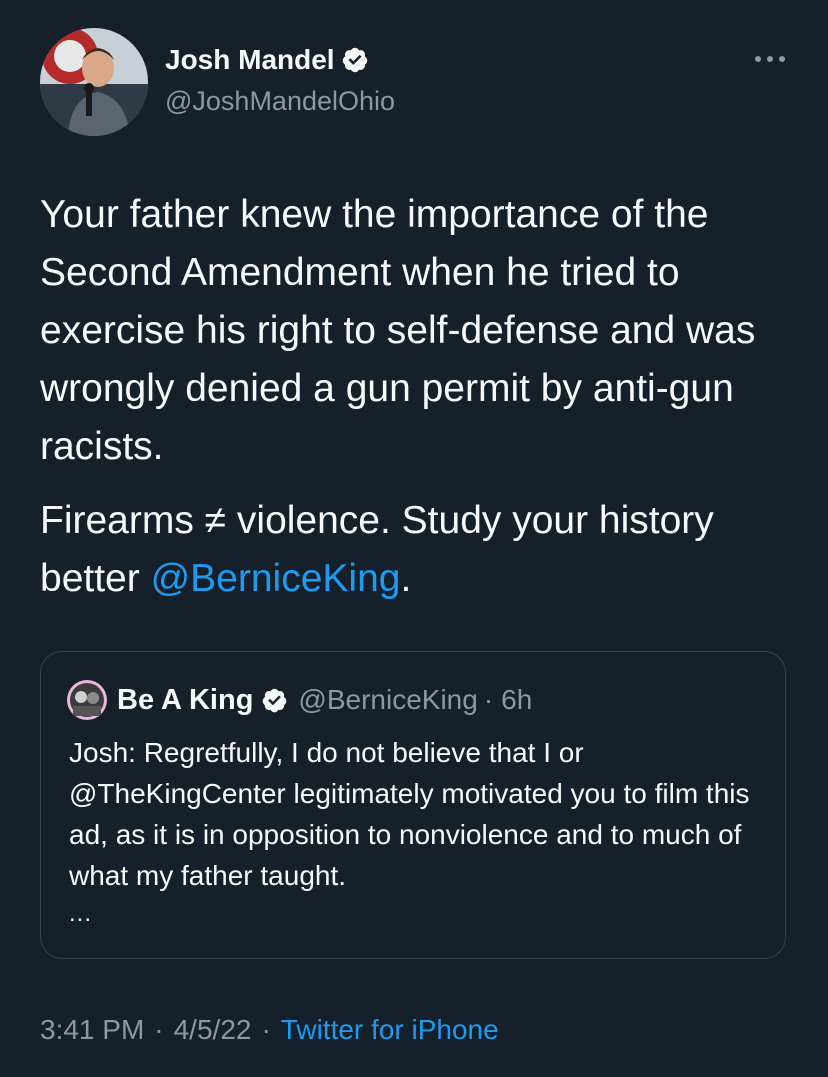 The height and width of the screenshot is (1077, 828). What do you see at coordinates (276, 578) in the screenshot?
I see `mention-link: @BerniceKing` at bounding box center [276, 578].